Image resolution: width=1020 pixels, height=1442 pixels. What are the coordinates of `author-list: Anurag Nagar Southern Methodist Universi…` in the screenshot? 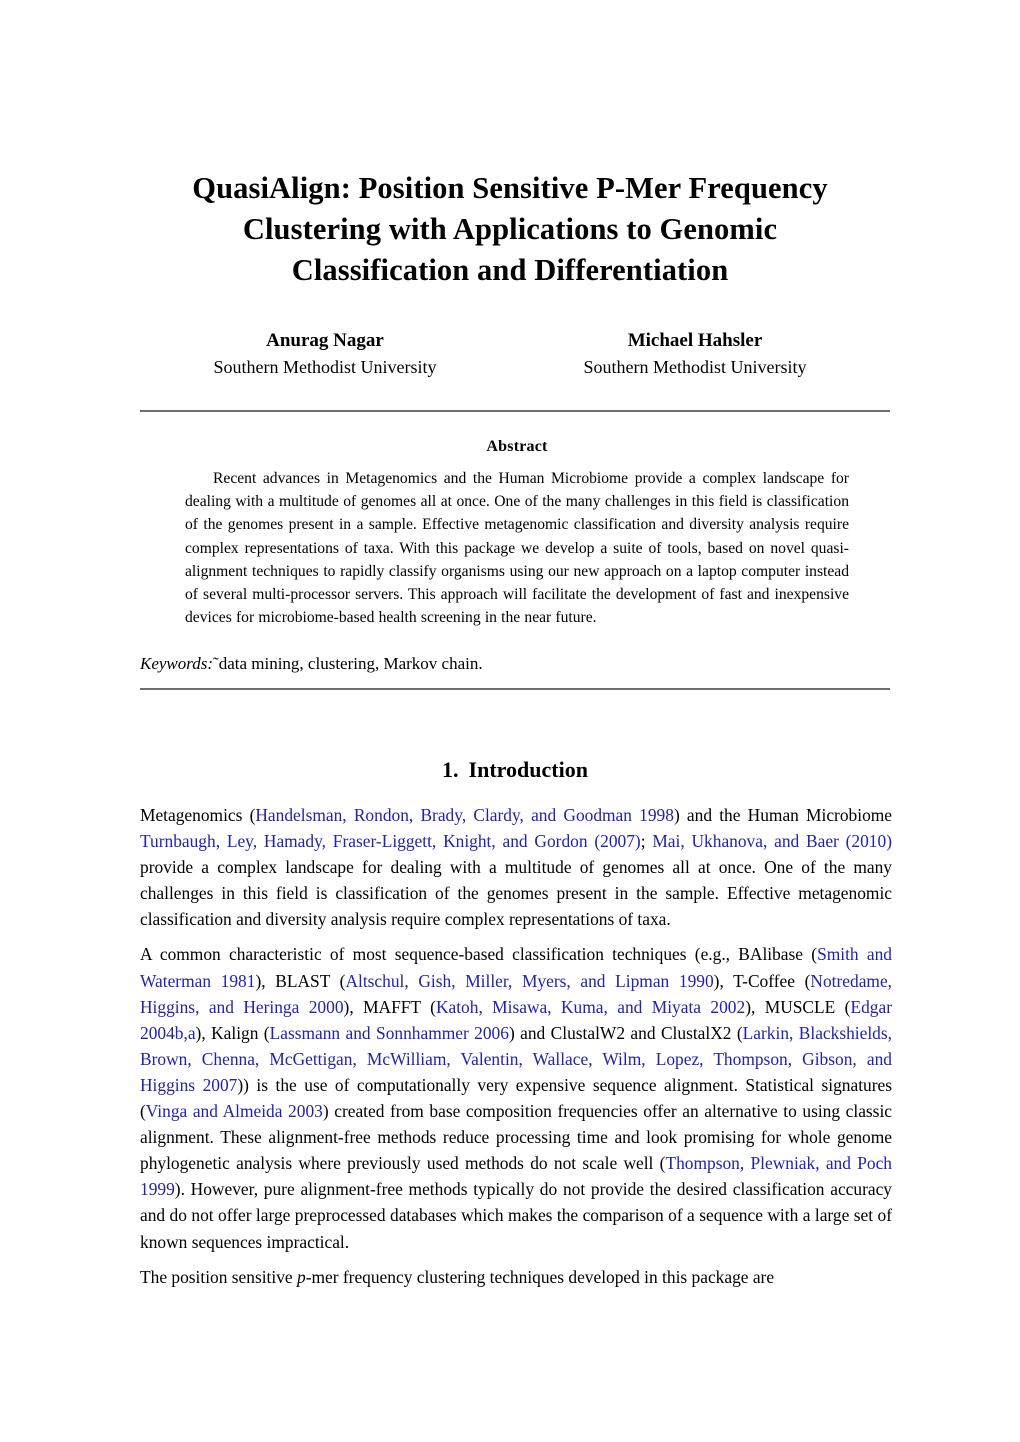 It's located at (510, 354).